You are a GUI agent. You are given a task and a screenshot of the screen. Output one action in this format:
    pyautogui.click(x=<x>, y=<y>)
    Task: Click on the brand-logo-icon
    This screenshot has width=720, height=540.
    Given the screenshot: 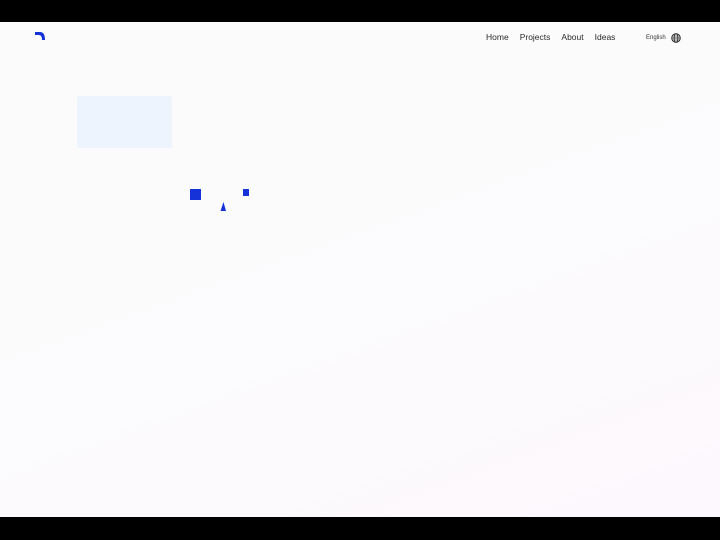 What is the action you would take?
    pyautogui.click(x=40, y=36)
    